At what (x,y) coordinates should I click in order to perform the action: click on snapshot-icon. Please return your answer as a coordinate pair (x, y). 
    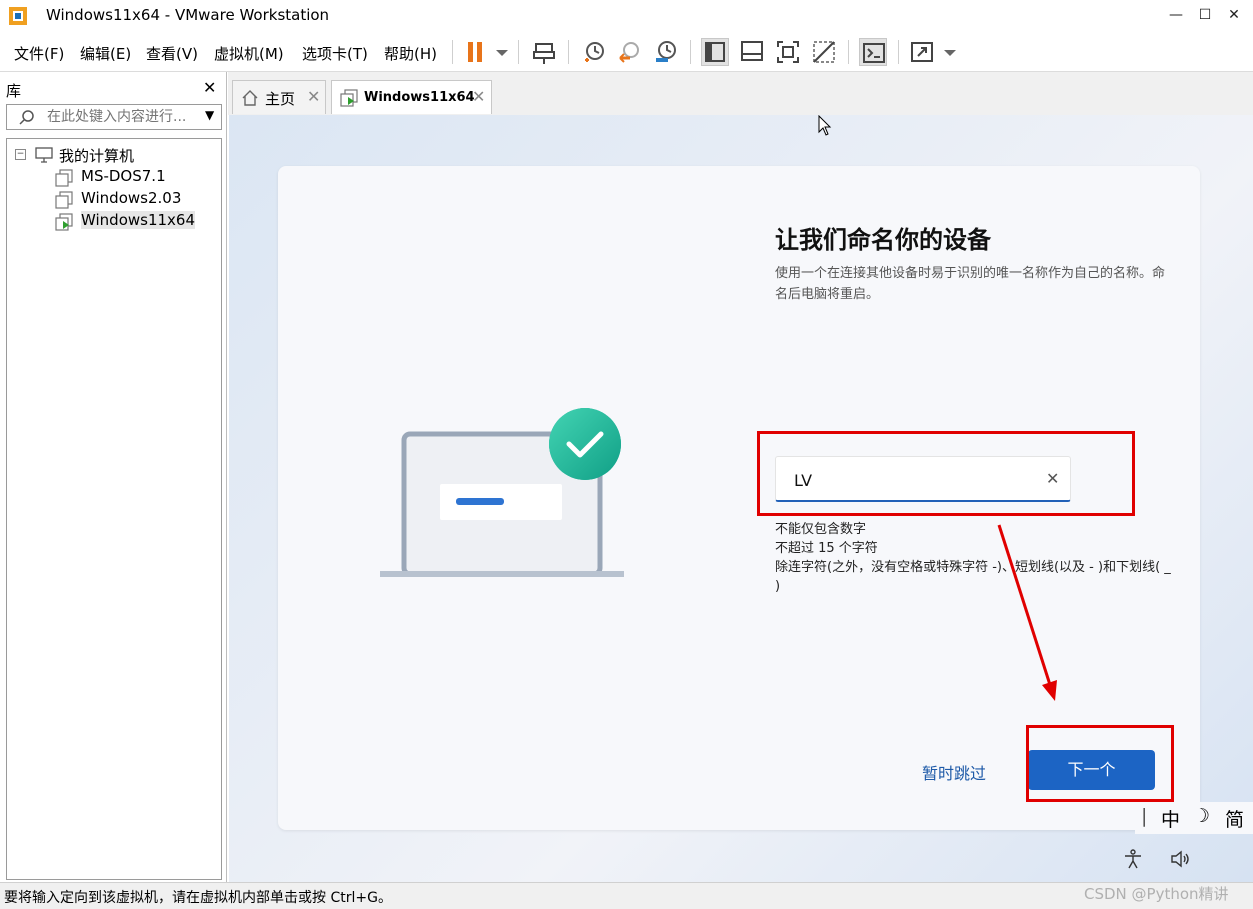
    Looking at the image, I should click on (594, 52).